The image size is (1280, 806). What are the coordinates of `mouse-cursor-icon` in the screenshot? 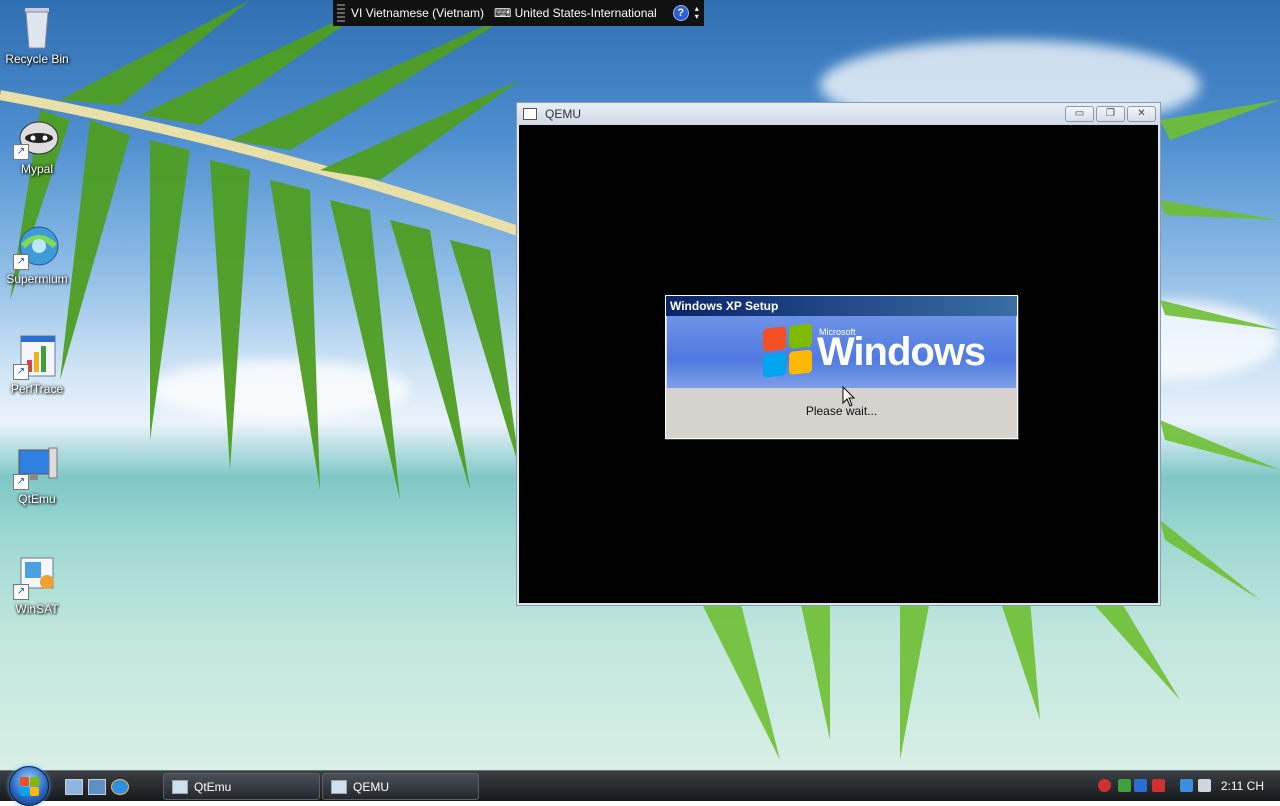 It's located at (849, 396).